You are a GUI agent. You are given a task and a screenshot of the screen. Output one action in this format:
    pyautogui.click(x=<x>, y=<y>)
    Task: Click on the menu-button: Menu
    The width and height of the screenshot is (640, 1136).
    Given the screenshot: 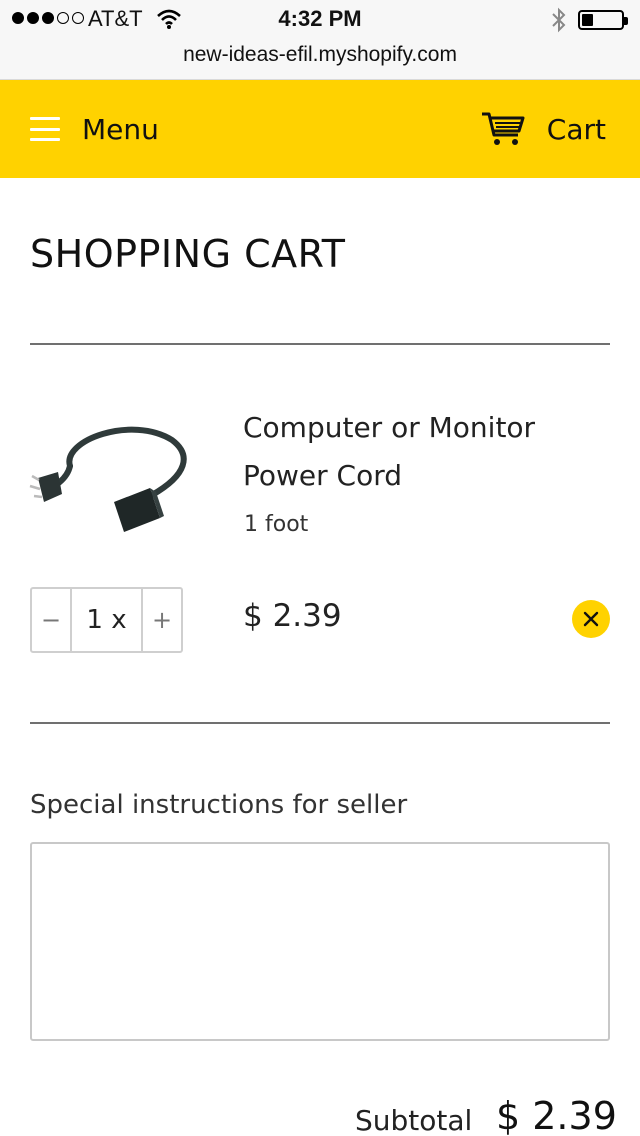 What is the action you would take?
    pyautogui.click(x=94, y=129)
    